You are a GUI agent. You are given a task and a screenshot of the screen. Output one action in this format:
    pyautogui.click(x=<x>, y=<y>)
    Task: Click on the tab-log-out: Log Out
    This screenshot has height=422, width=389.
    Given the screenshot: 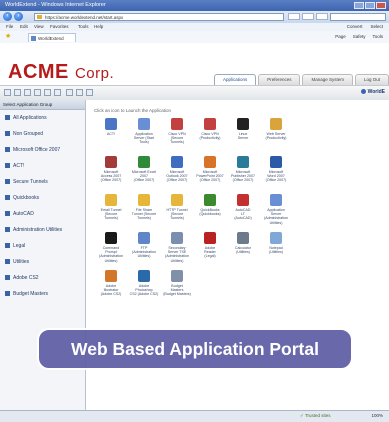 What is the action you would take?
    pyautogui.click(x=371, y=79)
    